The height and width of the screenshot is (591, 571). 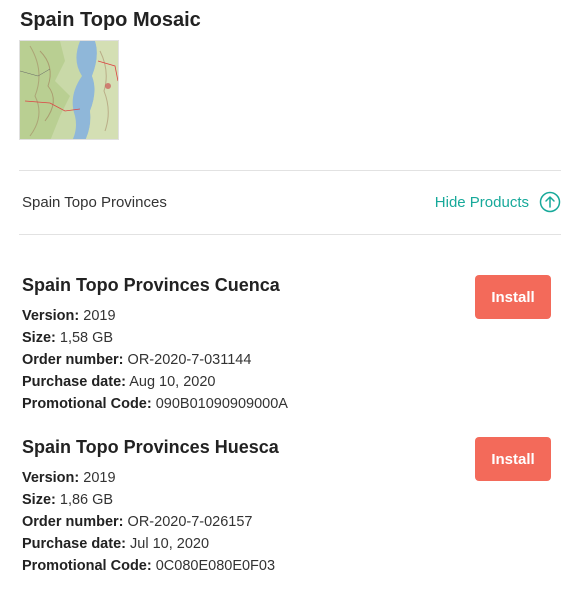 What do you see at coordinates (287, 338) in the screenshot?
I see `size-row: Size: 1,58 GB` at bounding box center [287, 338].